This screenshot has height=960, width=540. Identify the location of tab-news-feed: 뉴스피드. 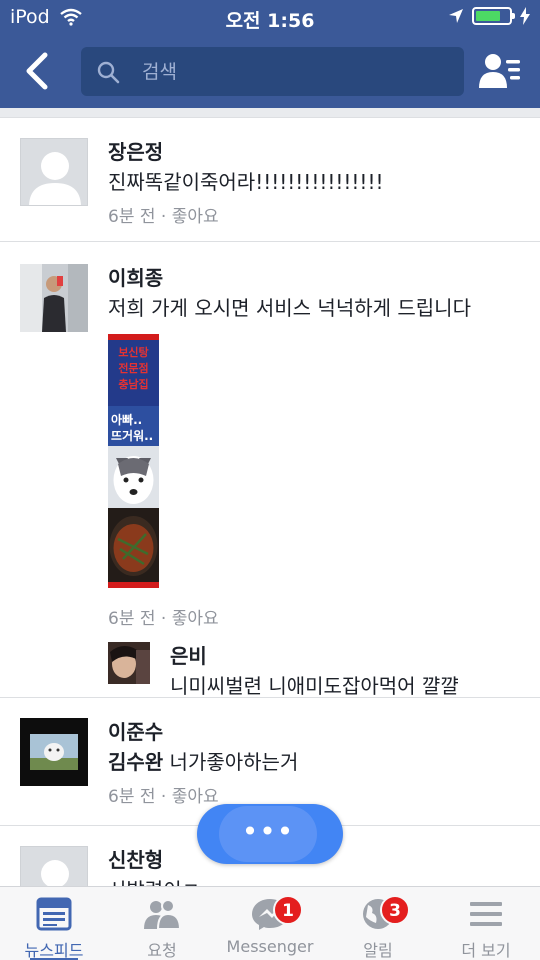
(54, 923).